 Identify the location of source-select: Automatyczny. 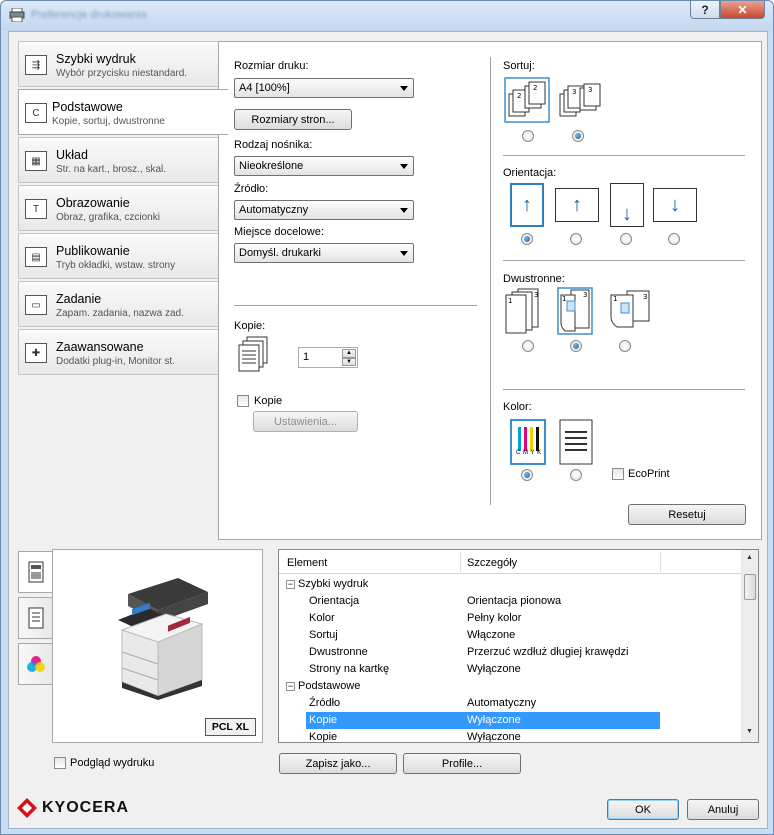
(324, 210).